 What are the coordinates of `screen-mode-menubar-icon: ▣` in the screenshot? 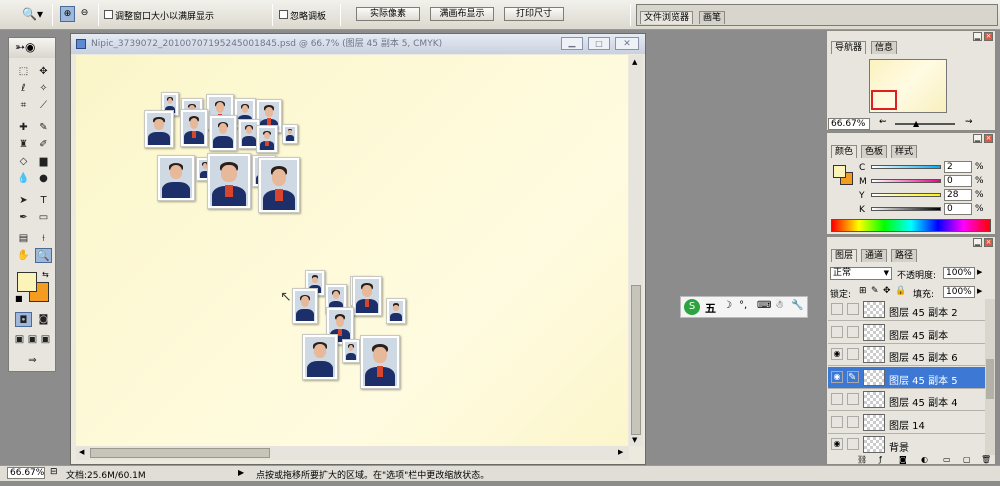 It's located at (32, 339).